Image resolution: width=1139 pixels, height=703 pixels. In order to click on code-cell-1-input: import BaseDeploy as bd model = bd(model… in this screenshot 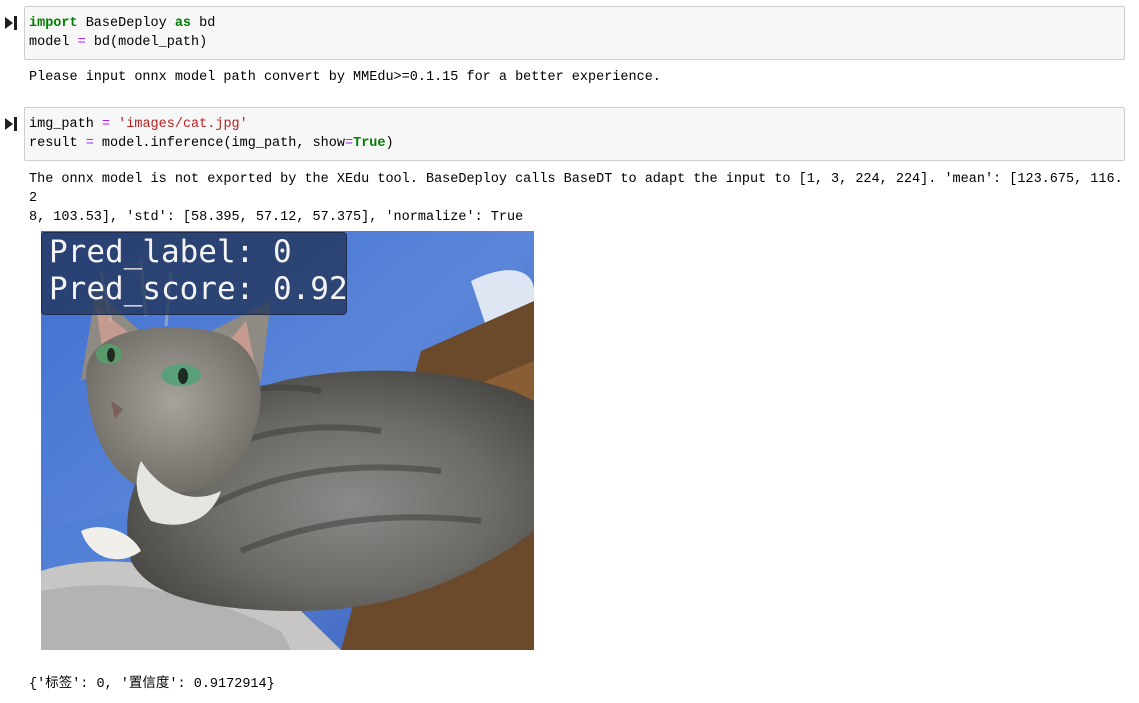, I will do `click(574, 33)`.